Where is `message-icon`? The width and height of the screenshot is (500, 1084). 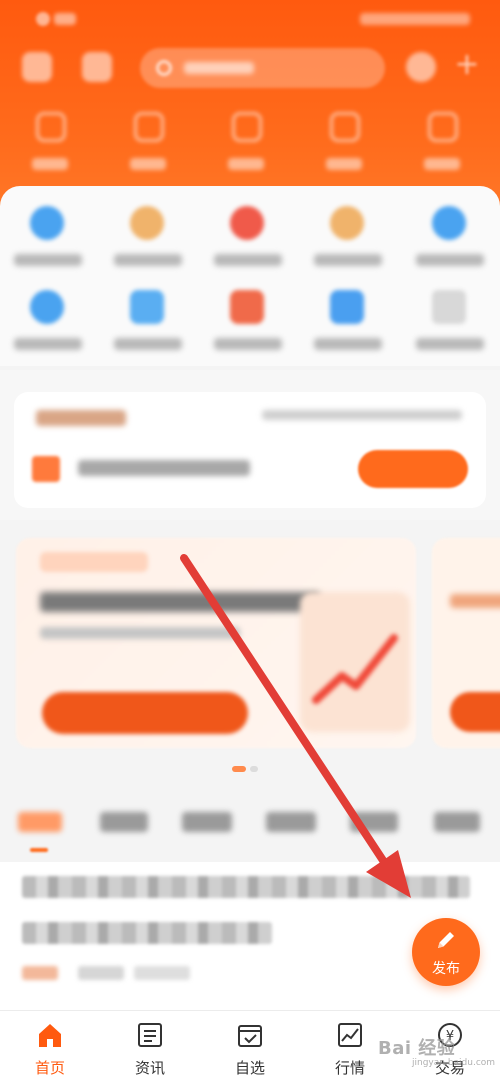 message-icon is located at coordinates (97, 67).